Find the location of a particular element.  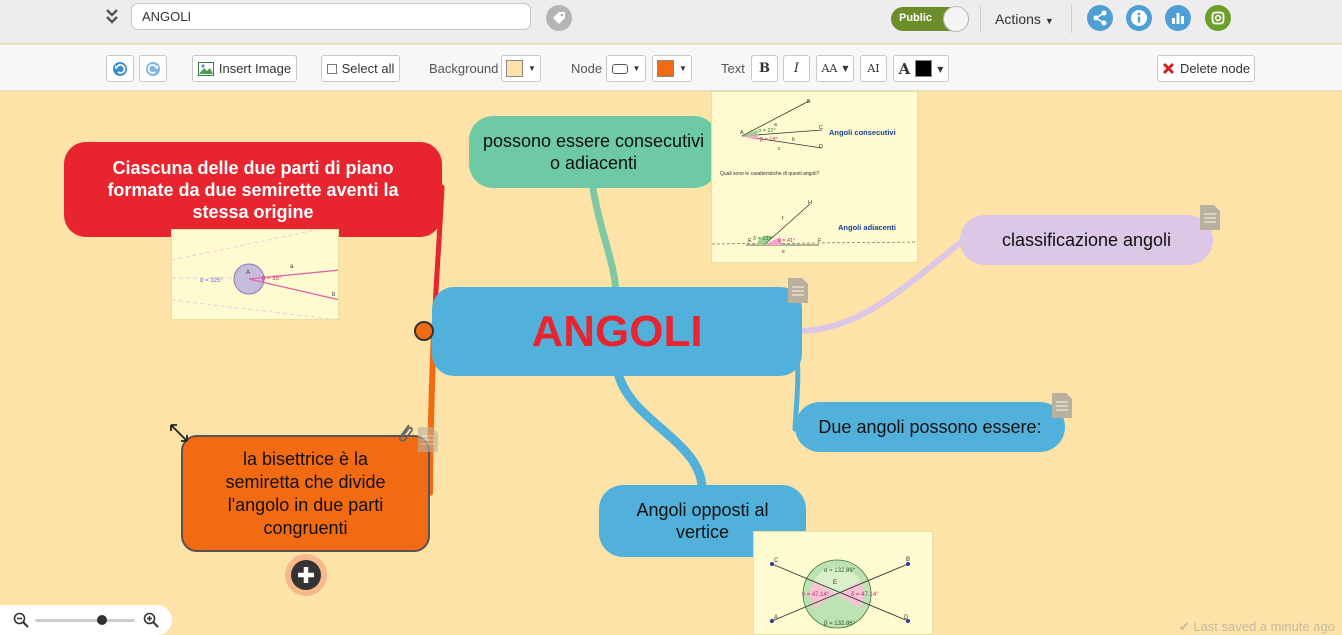

opposite-point-e: E is located at coordinates (835, 583).